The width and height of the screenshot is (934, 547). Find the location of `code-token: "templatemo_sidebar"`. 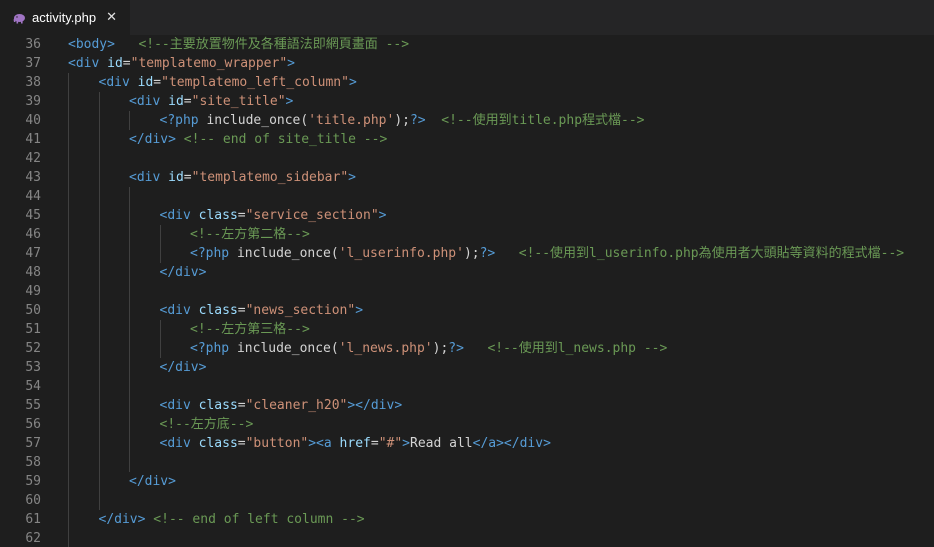

code-token: "templatemo_sidebar" is located at coordinates (270, 177).